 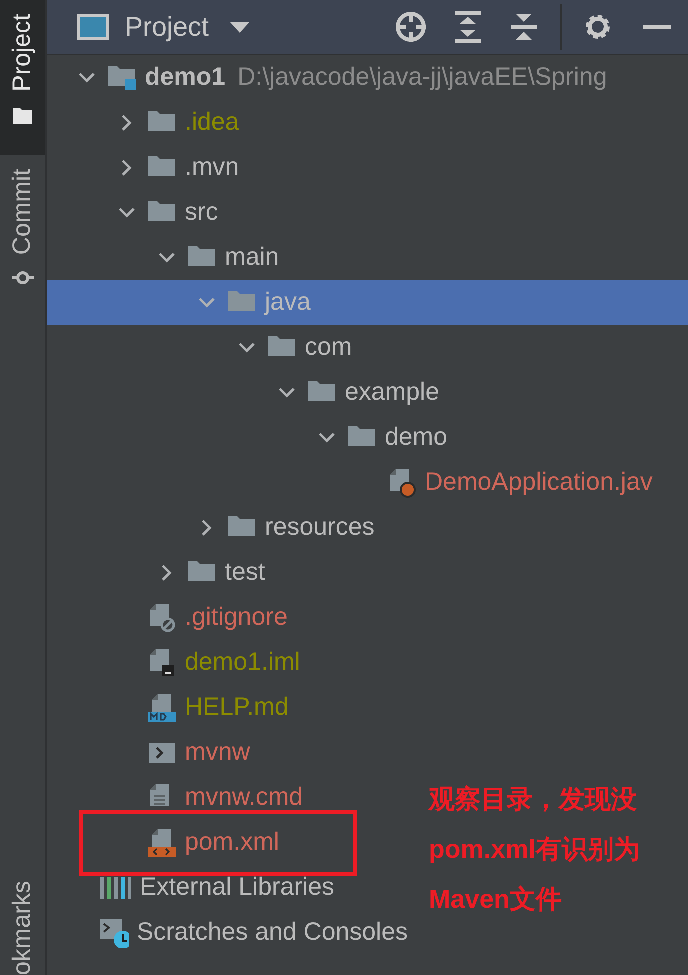 I want to click on locate-icon, so click(x=411, y=27).